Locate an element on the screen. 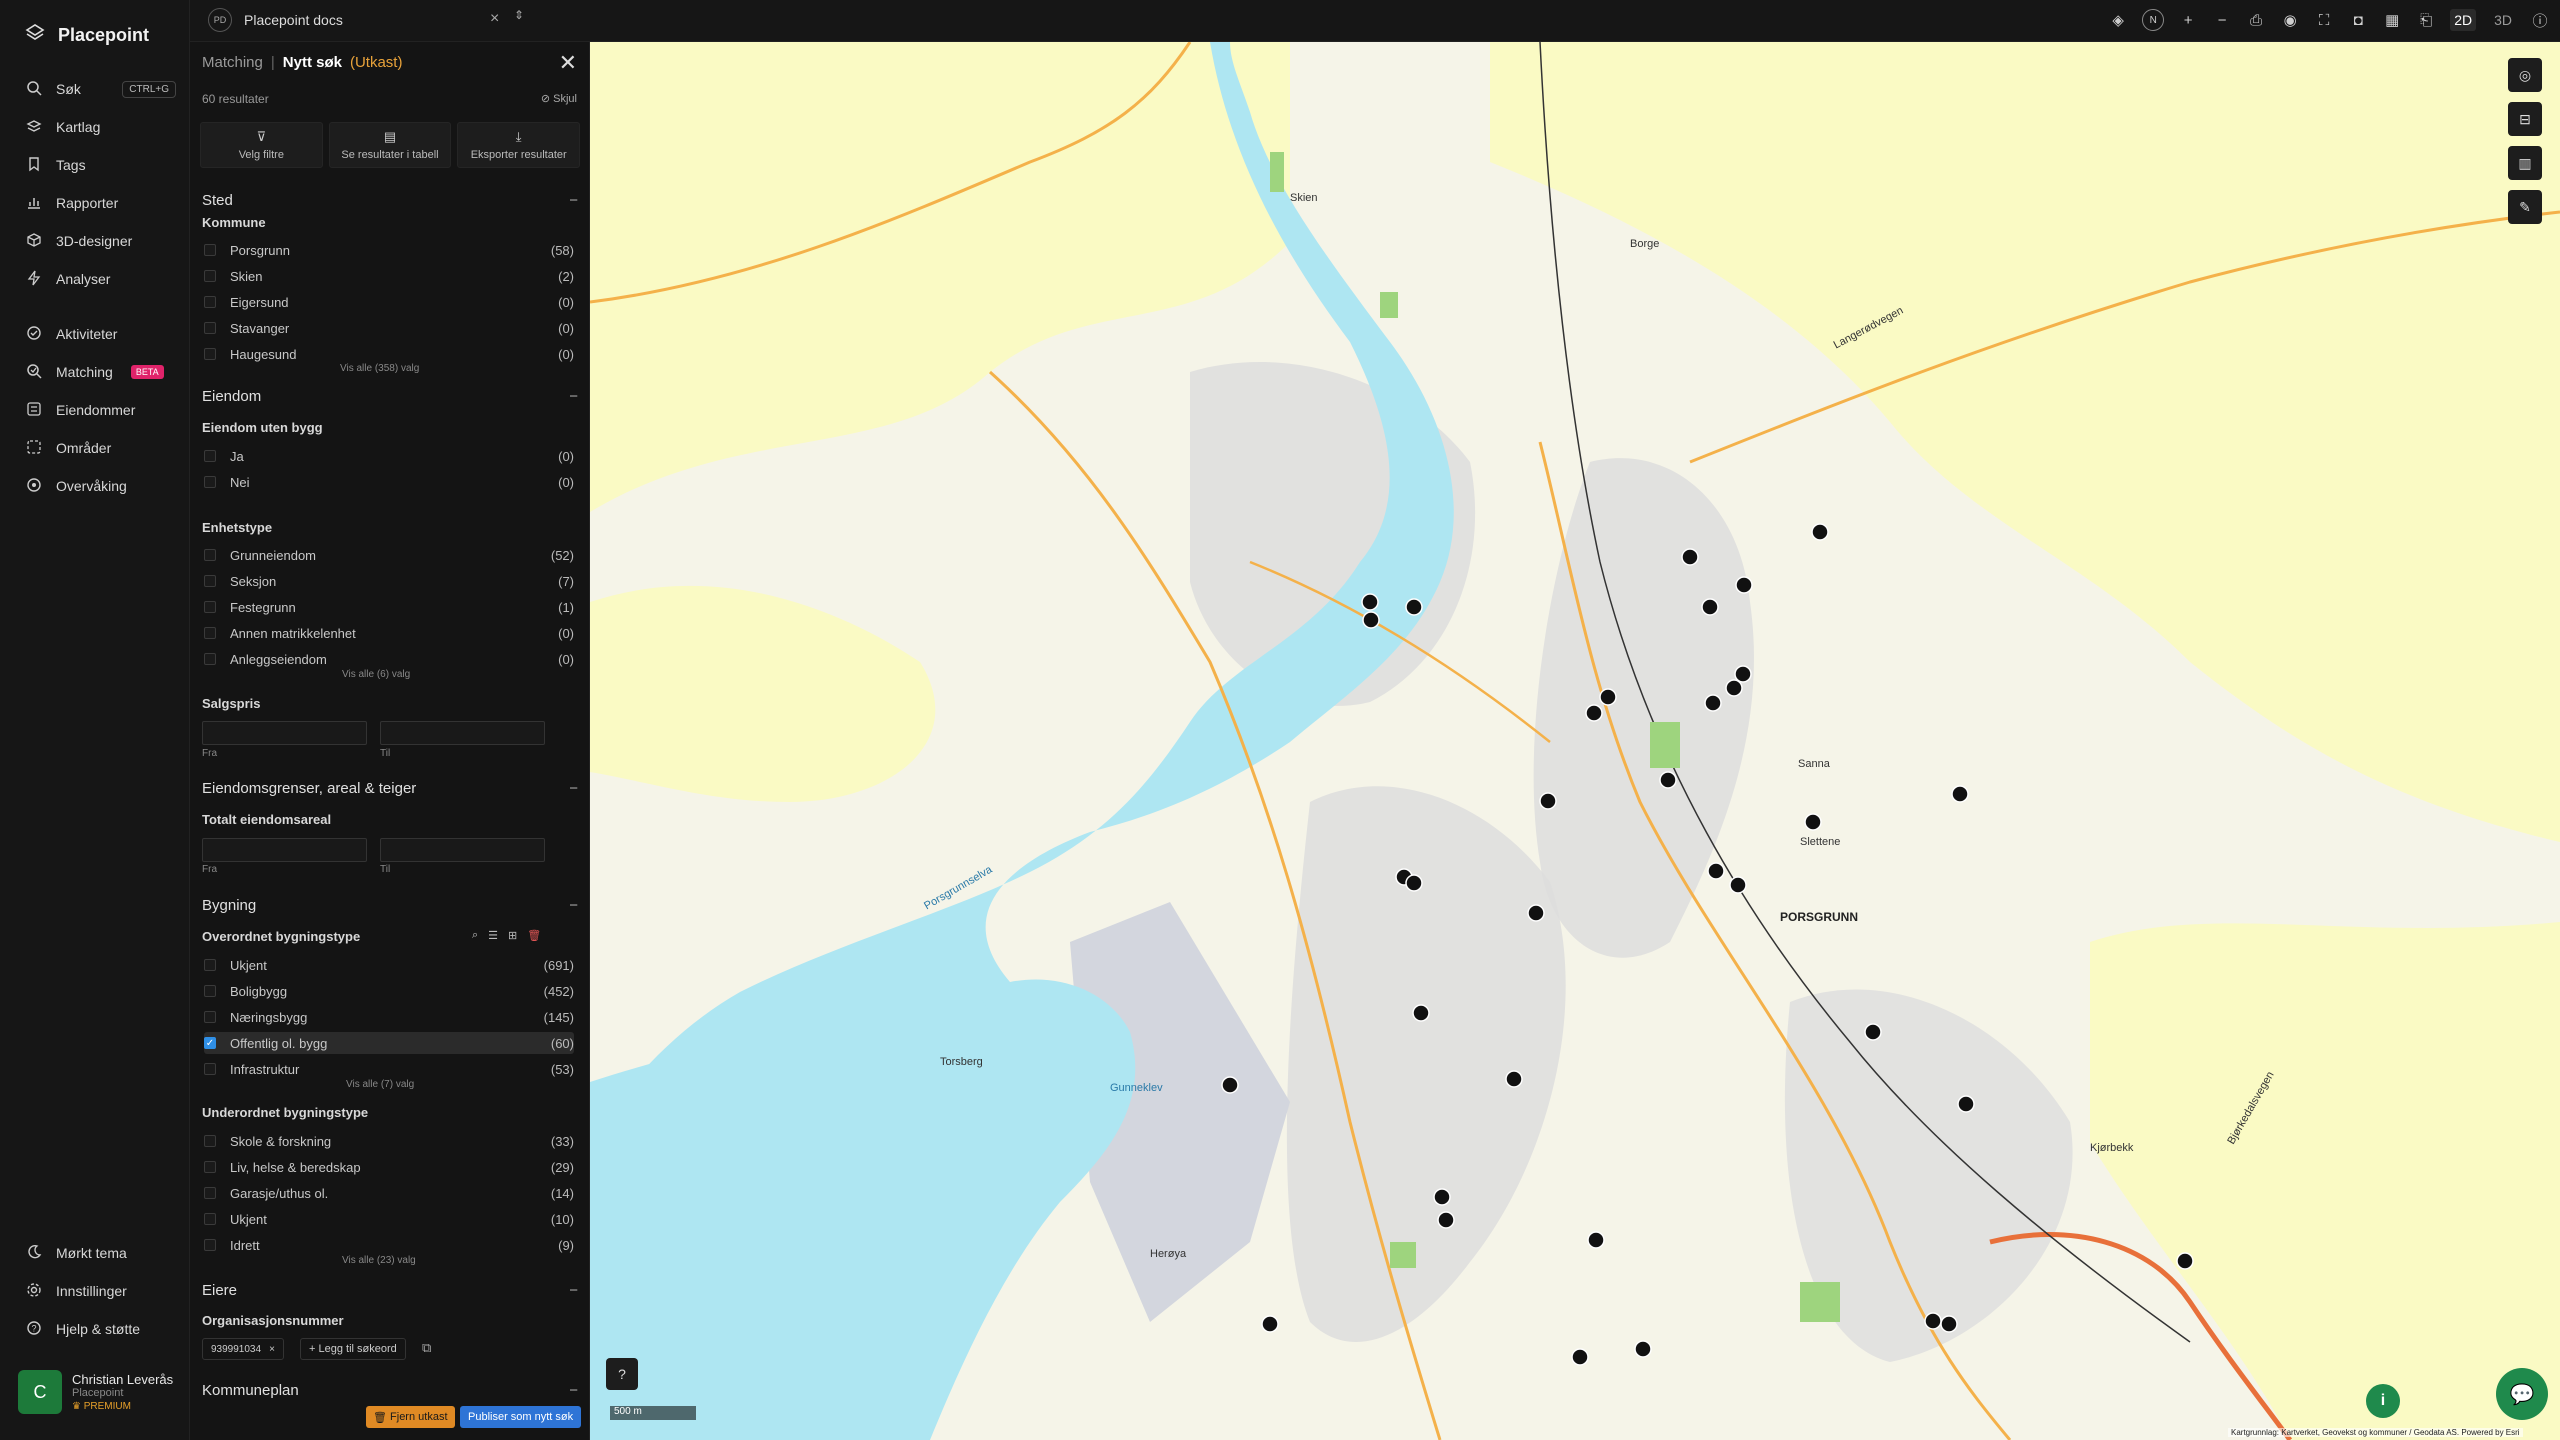  option-annen-matrikkelenhet: Annen matrikkelenhet (0) is located at coordinates (389, 633).